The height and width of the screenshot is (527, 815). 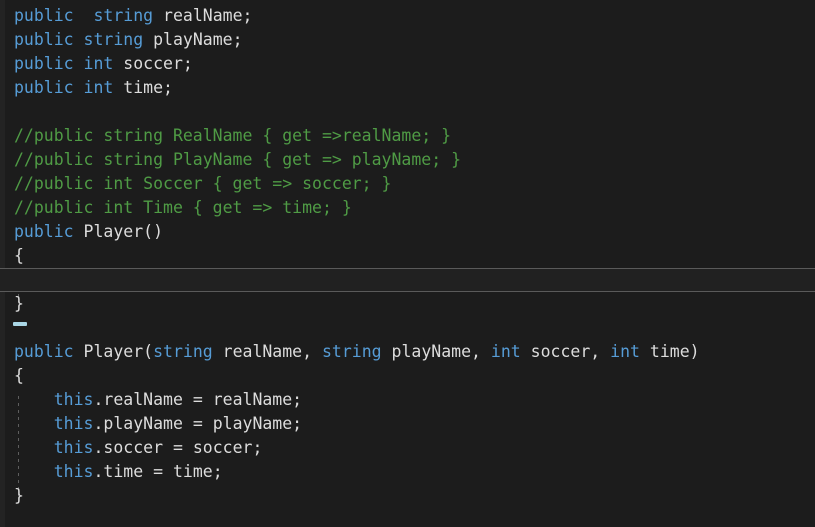 I want to click on code-line: public Player(), so click(x=407, y=232).